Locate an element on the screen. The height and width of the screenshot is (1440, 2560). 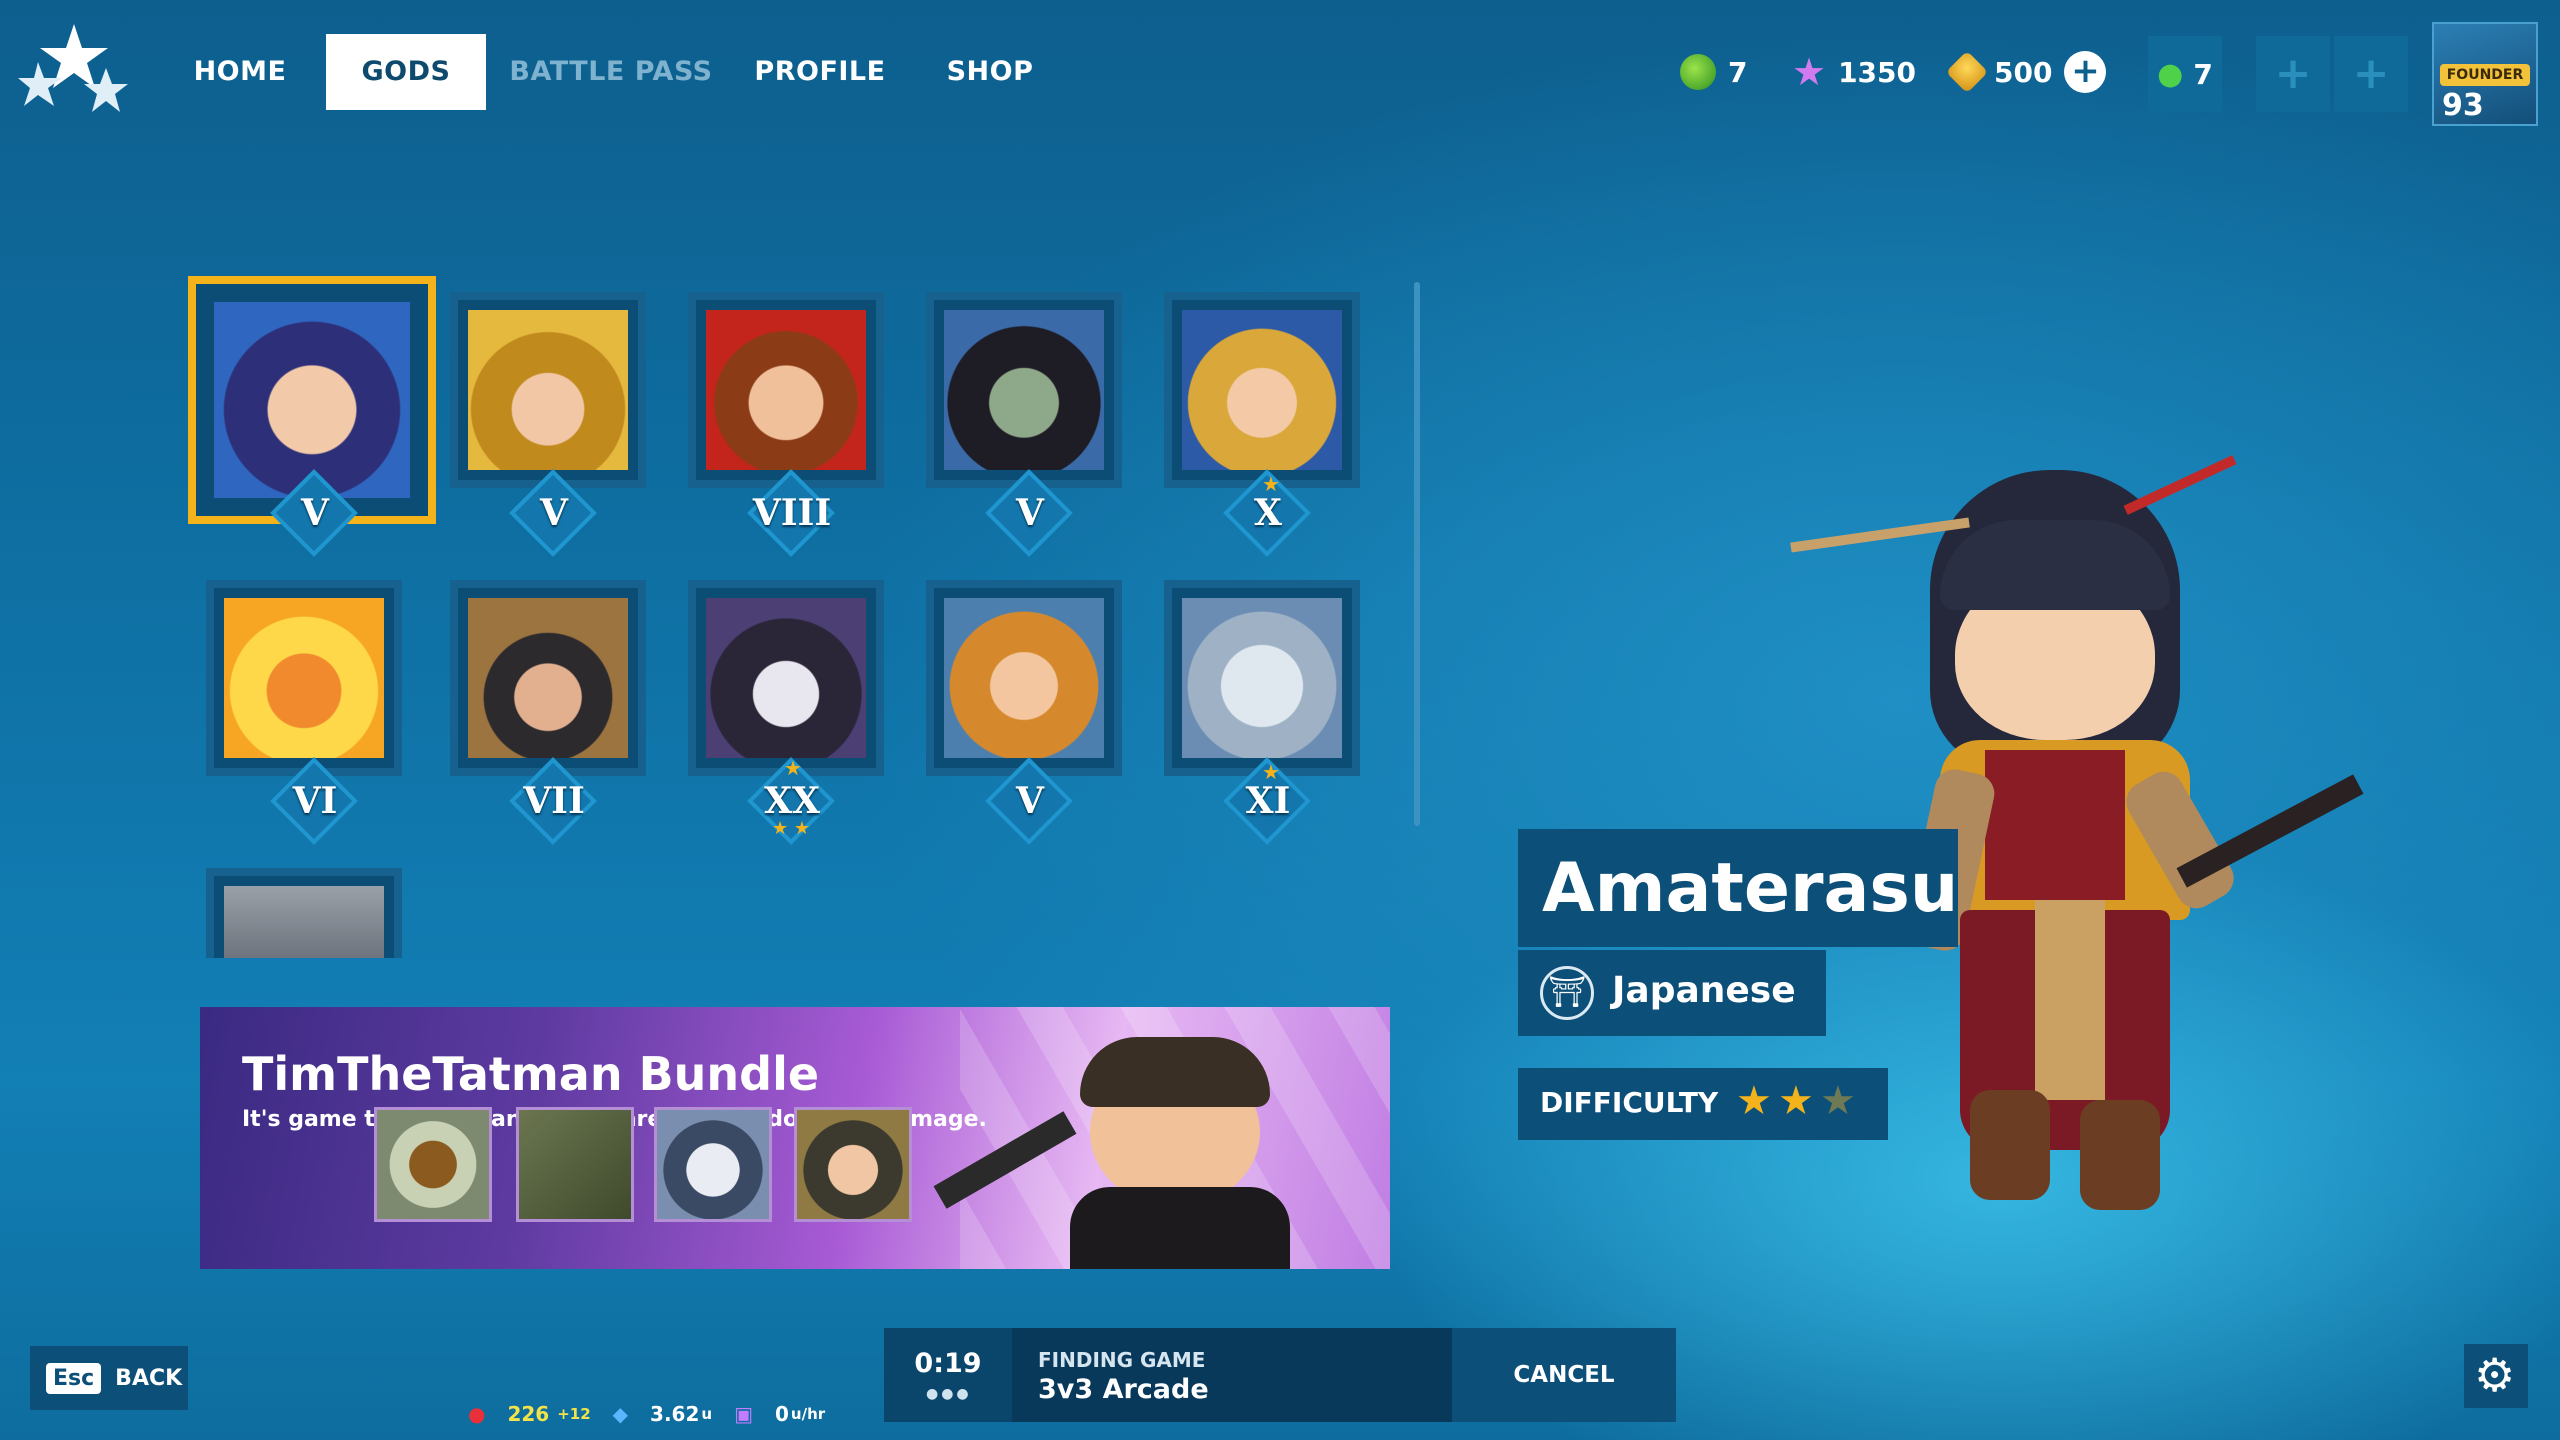
upload-value: 3.62 is located at coordinates (675, 1414).